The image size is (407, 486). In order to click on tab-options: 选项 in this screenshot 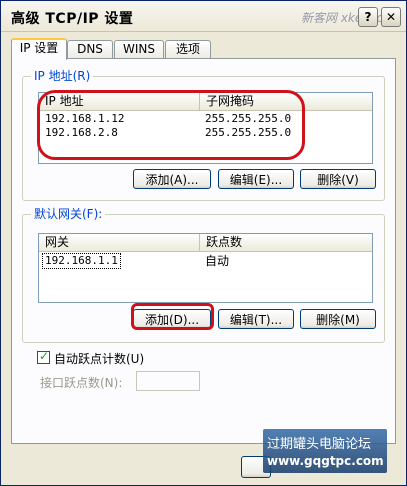, I will do `click(188, 49)`.